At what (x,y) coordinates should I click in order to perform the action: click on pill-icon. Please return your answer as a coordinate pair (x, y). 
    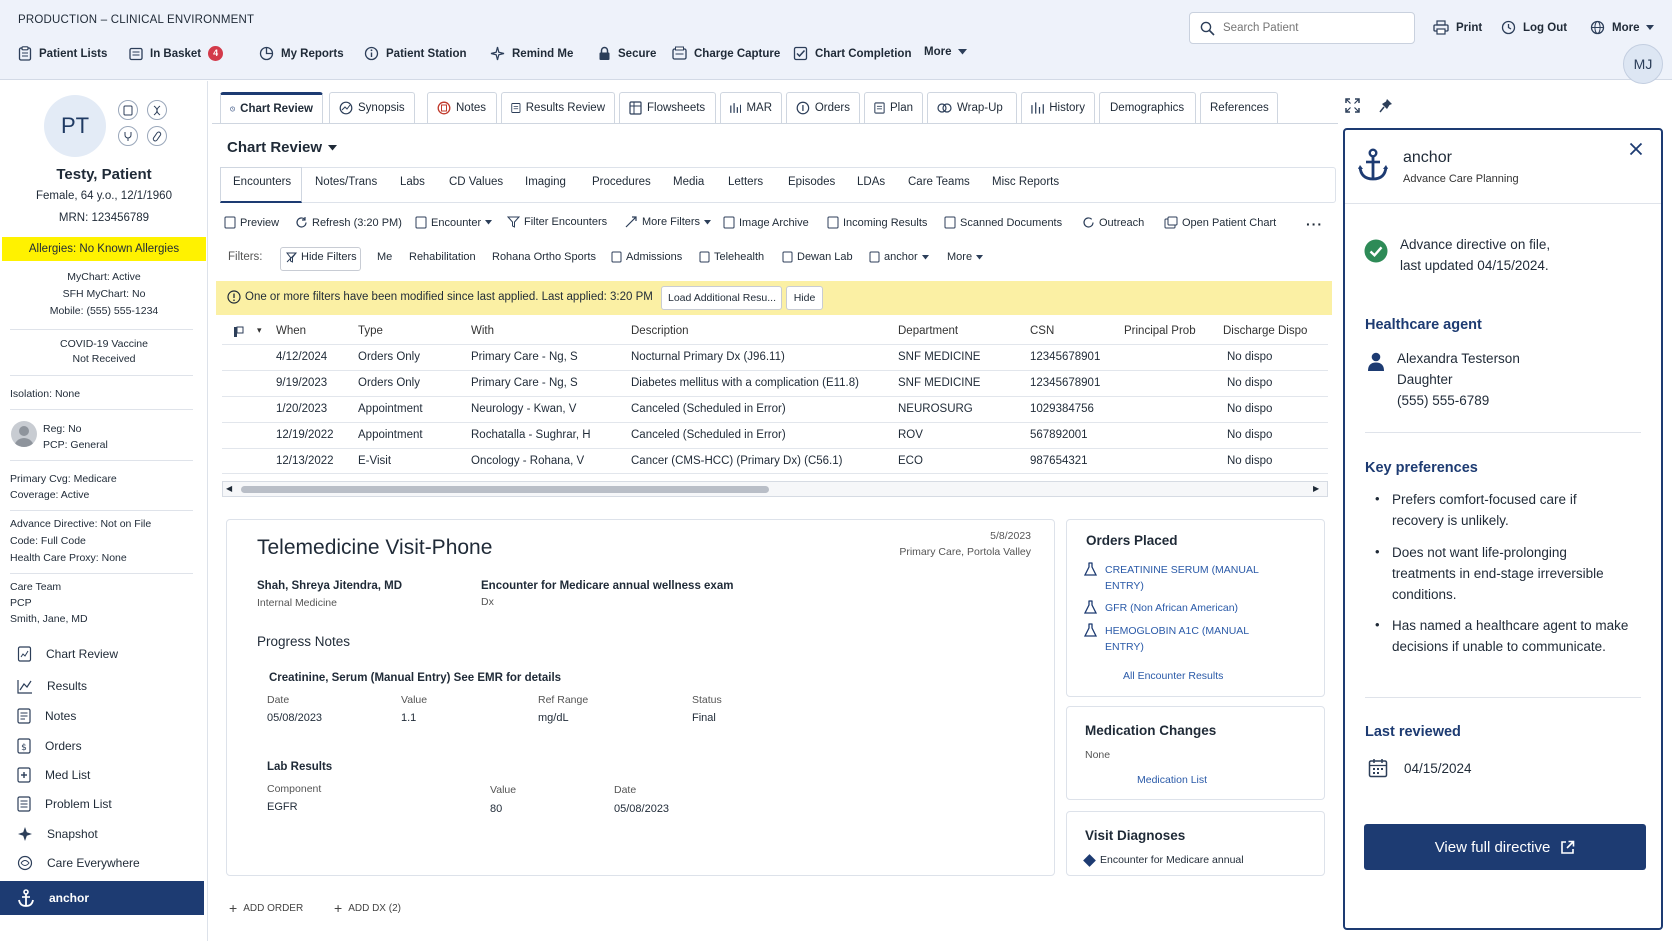
    Looking at the image, I should click on (157, 136).